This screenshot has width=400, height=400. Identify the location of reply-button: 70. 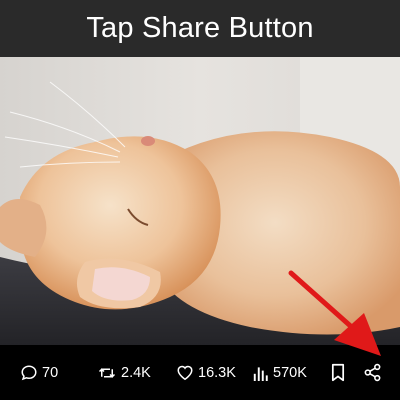
(39, 372).